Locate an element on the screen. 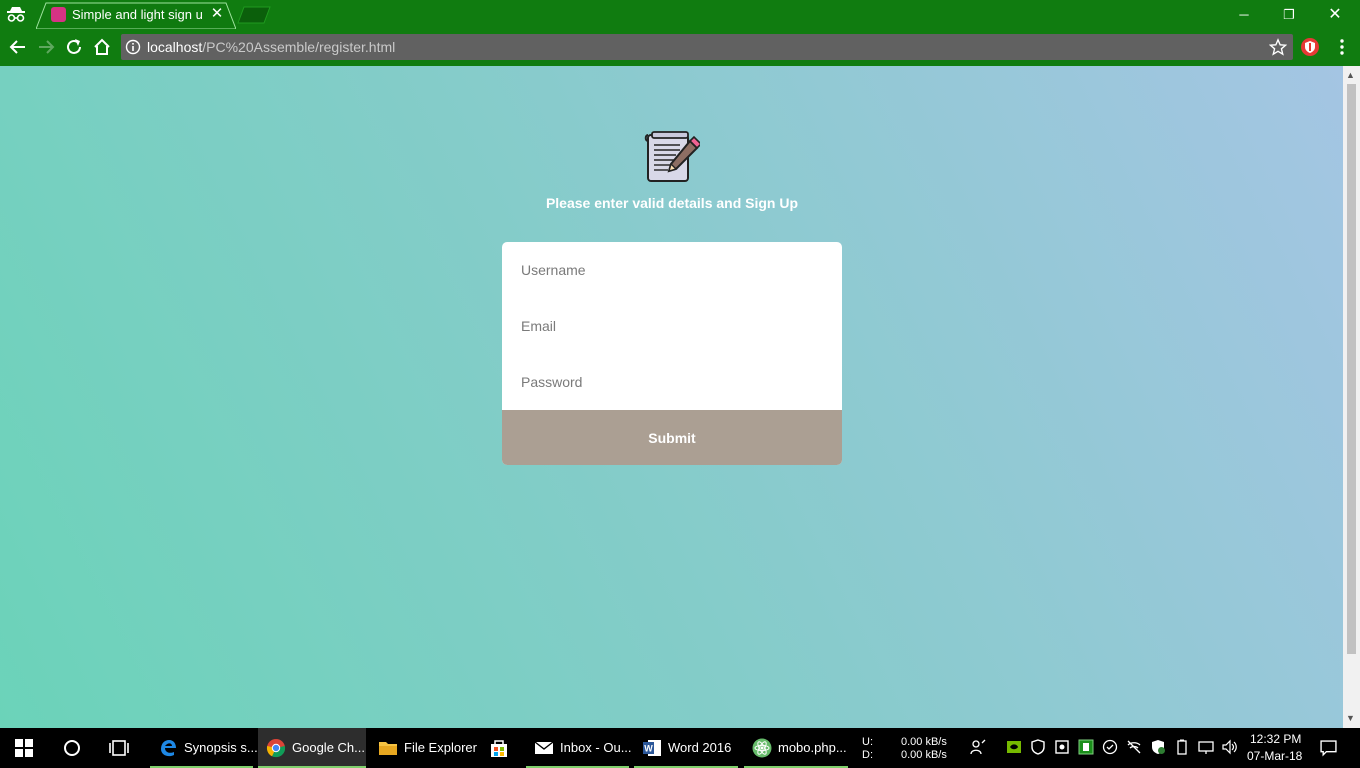 Image resolution: width=1360 pixels, height=768 pixels. chrome-icon is located at coordinates (276, 748).